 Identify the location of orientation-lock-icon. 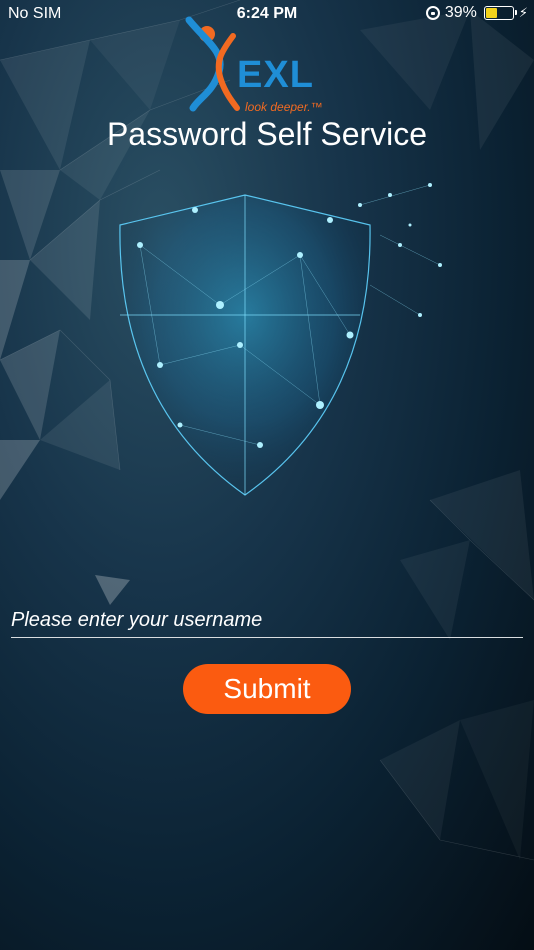
(432, 13).